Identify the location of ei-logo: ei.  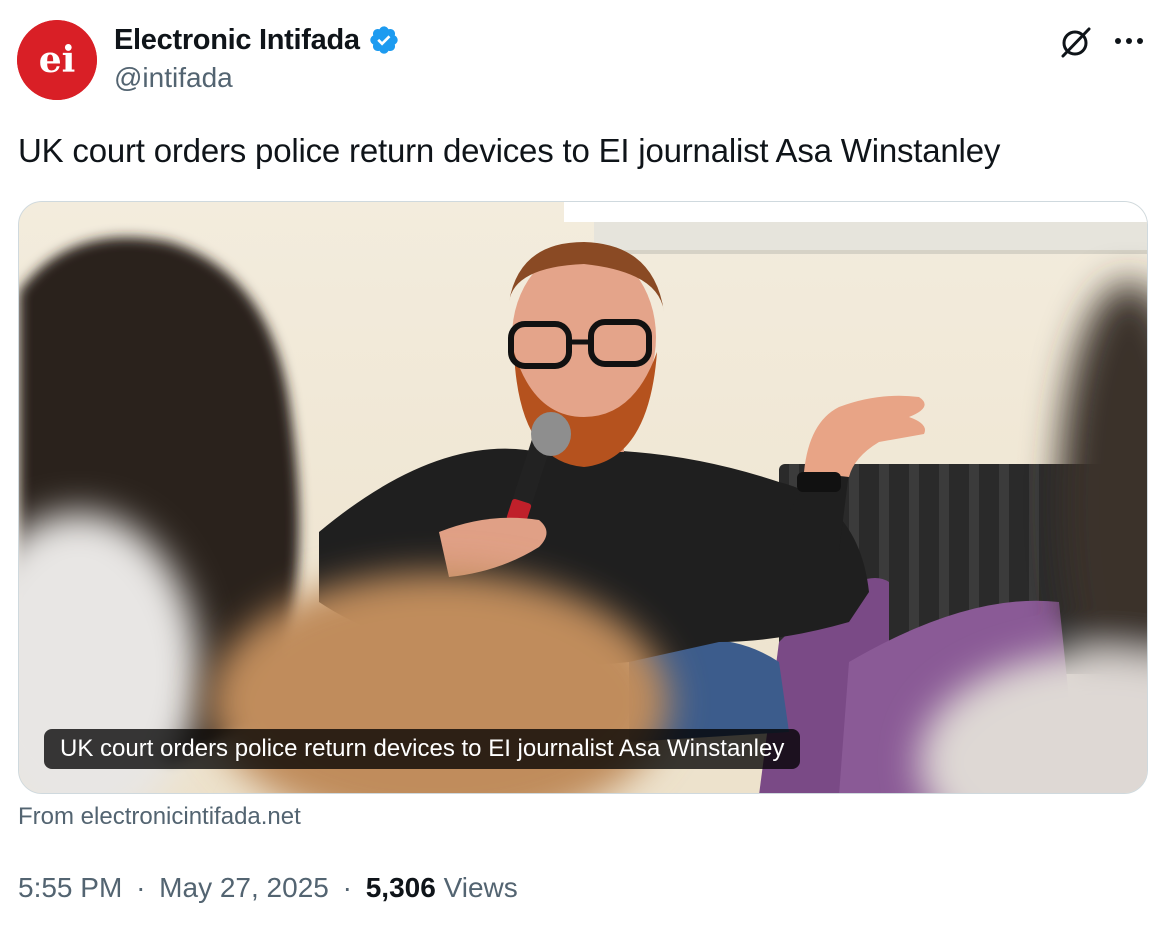
(57, 60).